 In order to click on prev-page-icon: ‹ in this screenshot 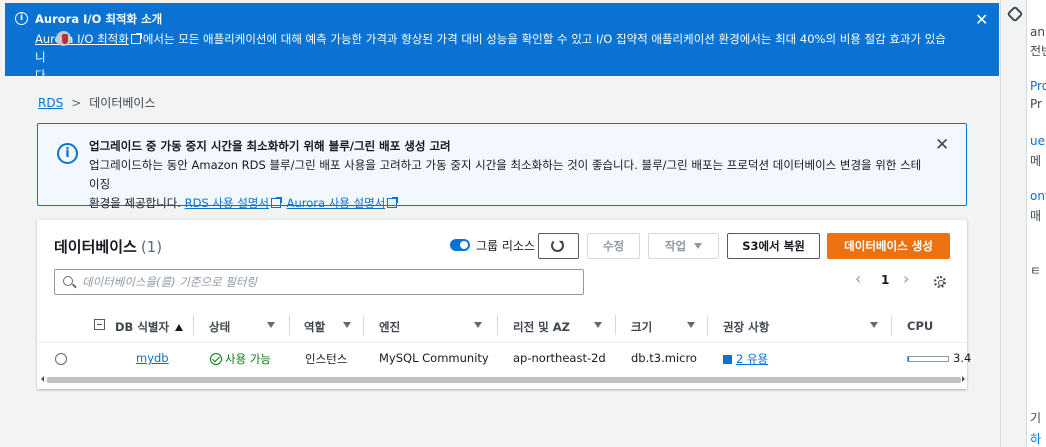, I will do `click(858, 278)`.